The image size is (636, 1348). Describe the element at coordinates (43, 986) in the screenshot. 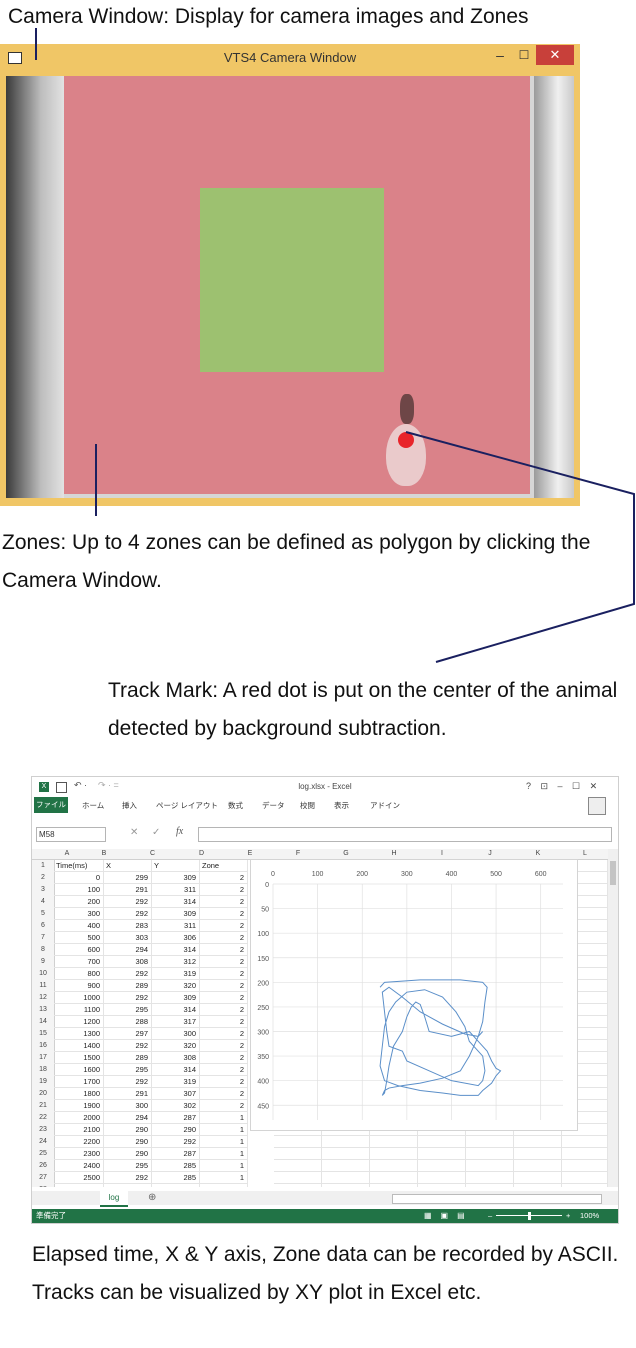

I see `row-number: 11` at that location.